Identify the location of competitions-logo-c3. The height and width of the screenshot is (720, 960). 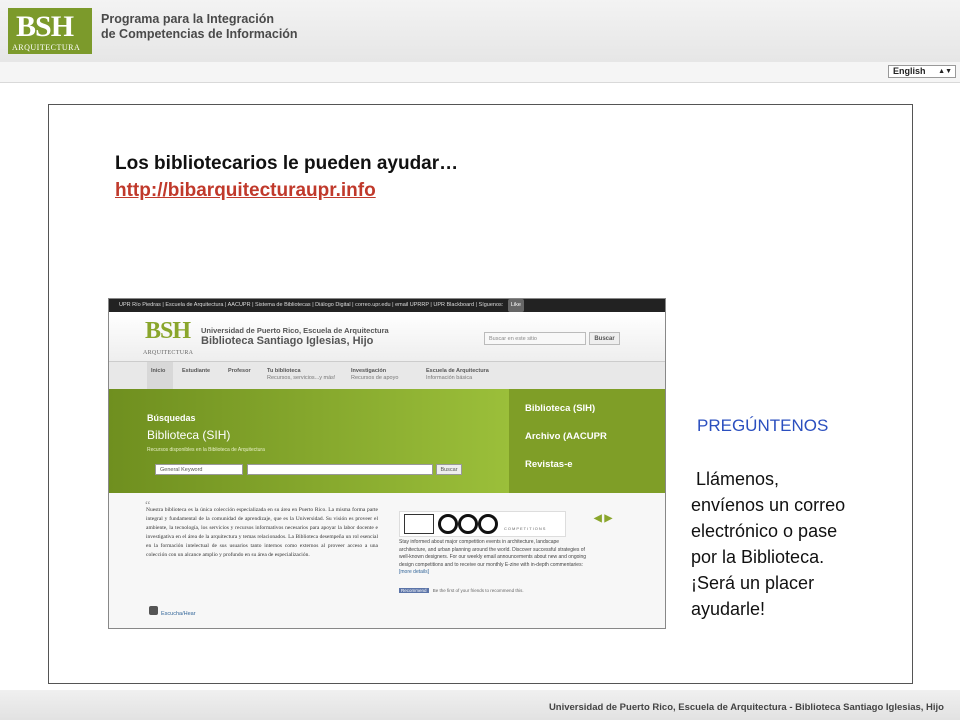
(488, 524).